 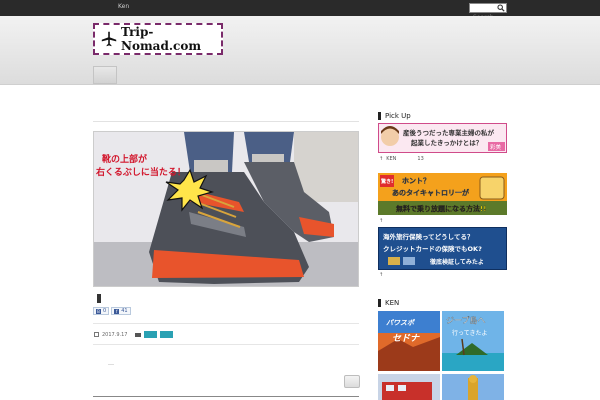 I want to click on hatena-share-button: B 0, so click(x=101, y=311).